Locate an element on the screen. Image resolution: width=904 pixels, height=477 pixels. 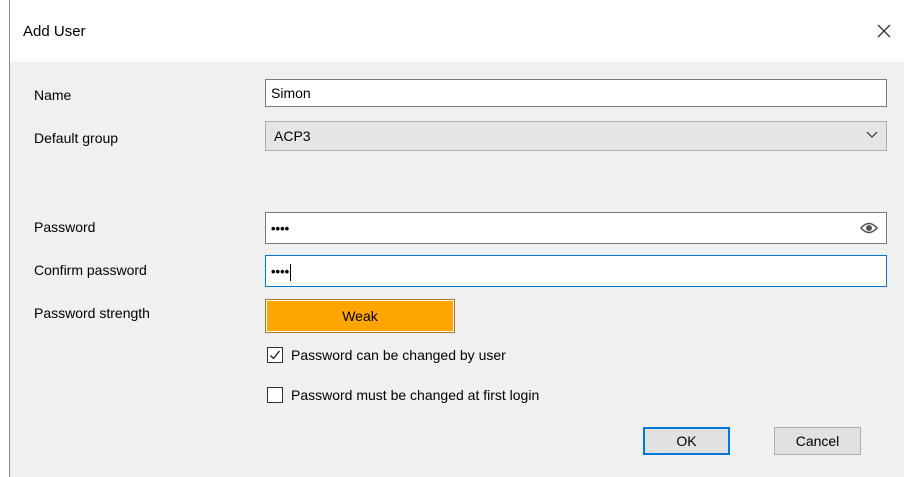
password-input-value: •••• is located at coordinates (280, 228).